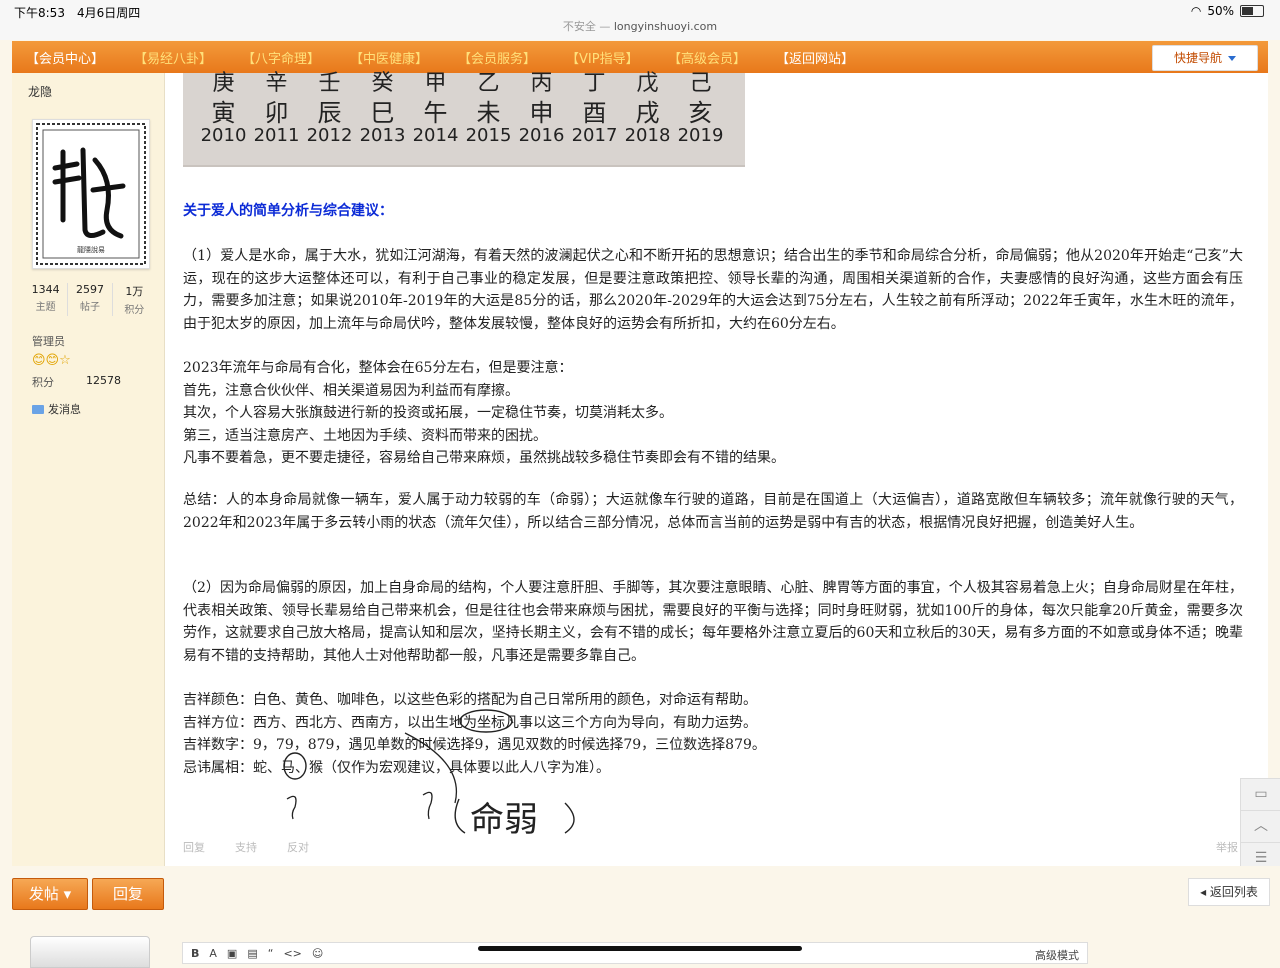  Describe the element at coordinates (640, 917) in the screenshot. I see `bottom-bar: 发帖 ▾ 回复 ◂ 返回列表 B A ▣ ▤ “ <> ☺ 高级模式` at that location.